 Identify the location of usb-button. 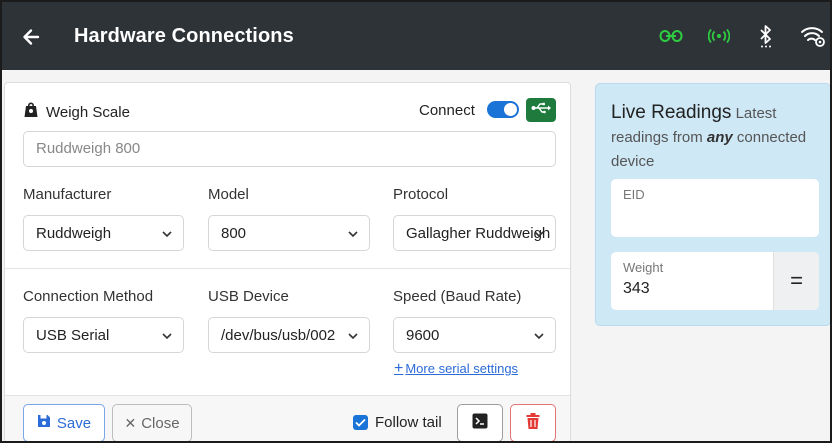
(541, 110).